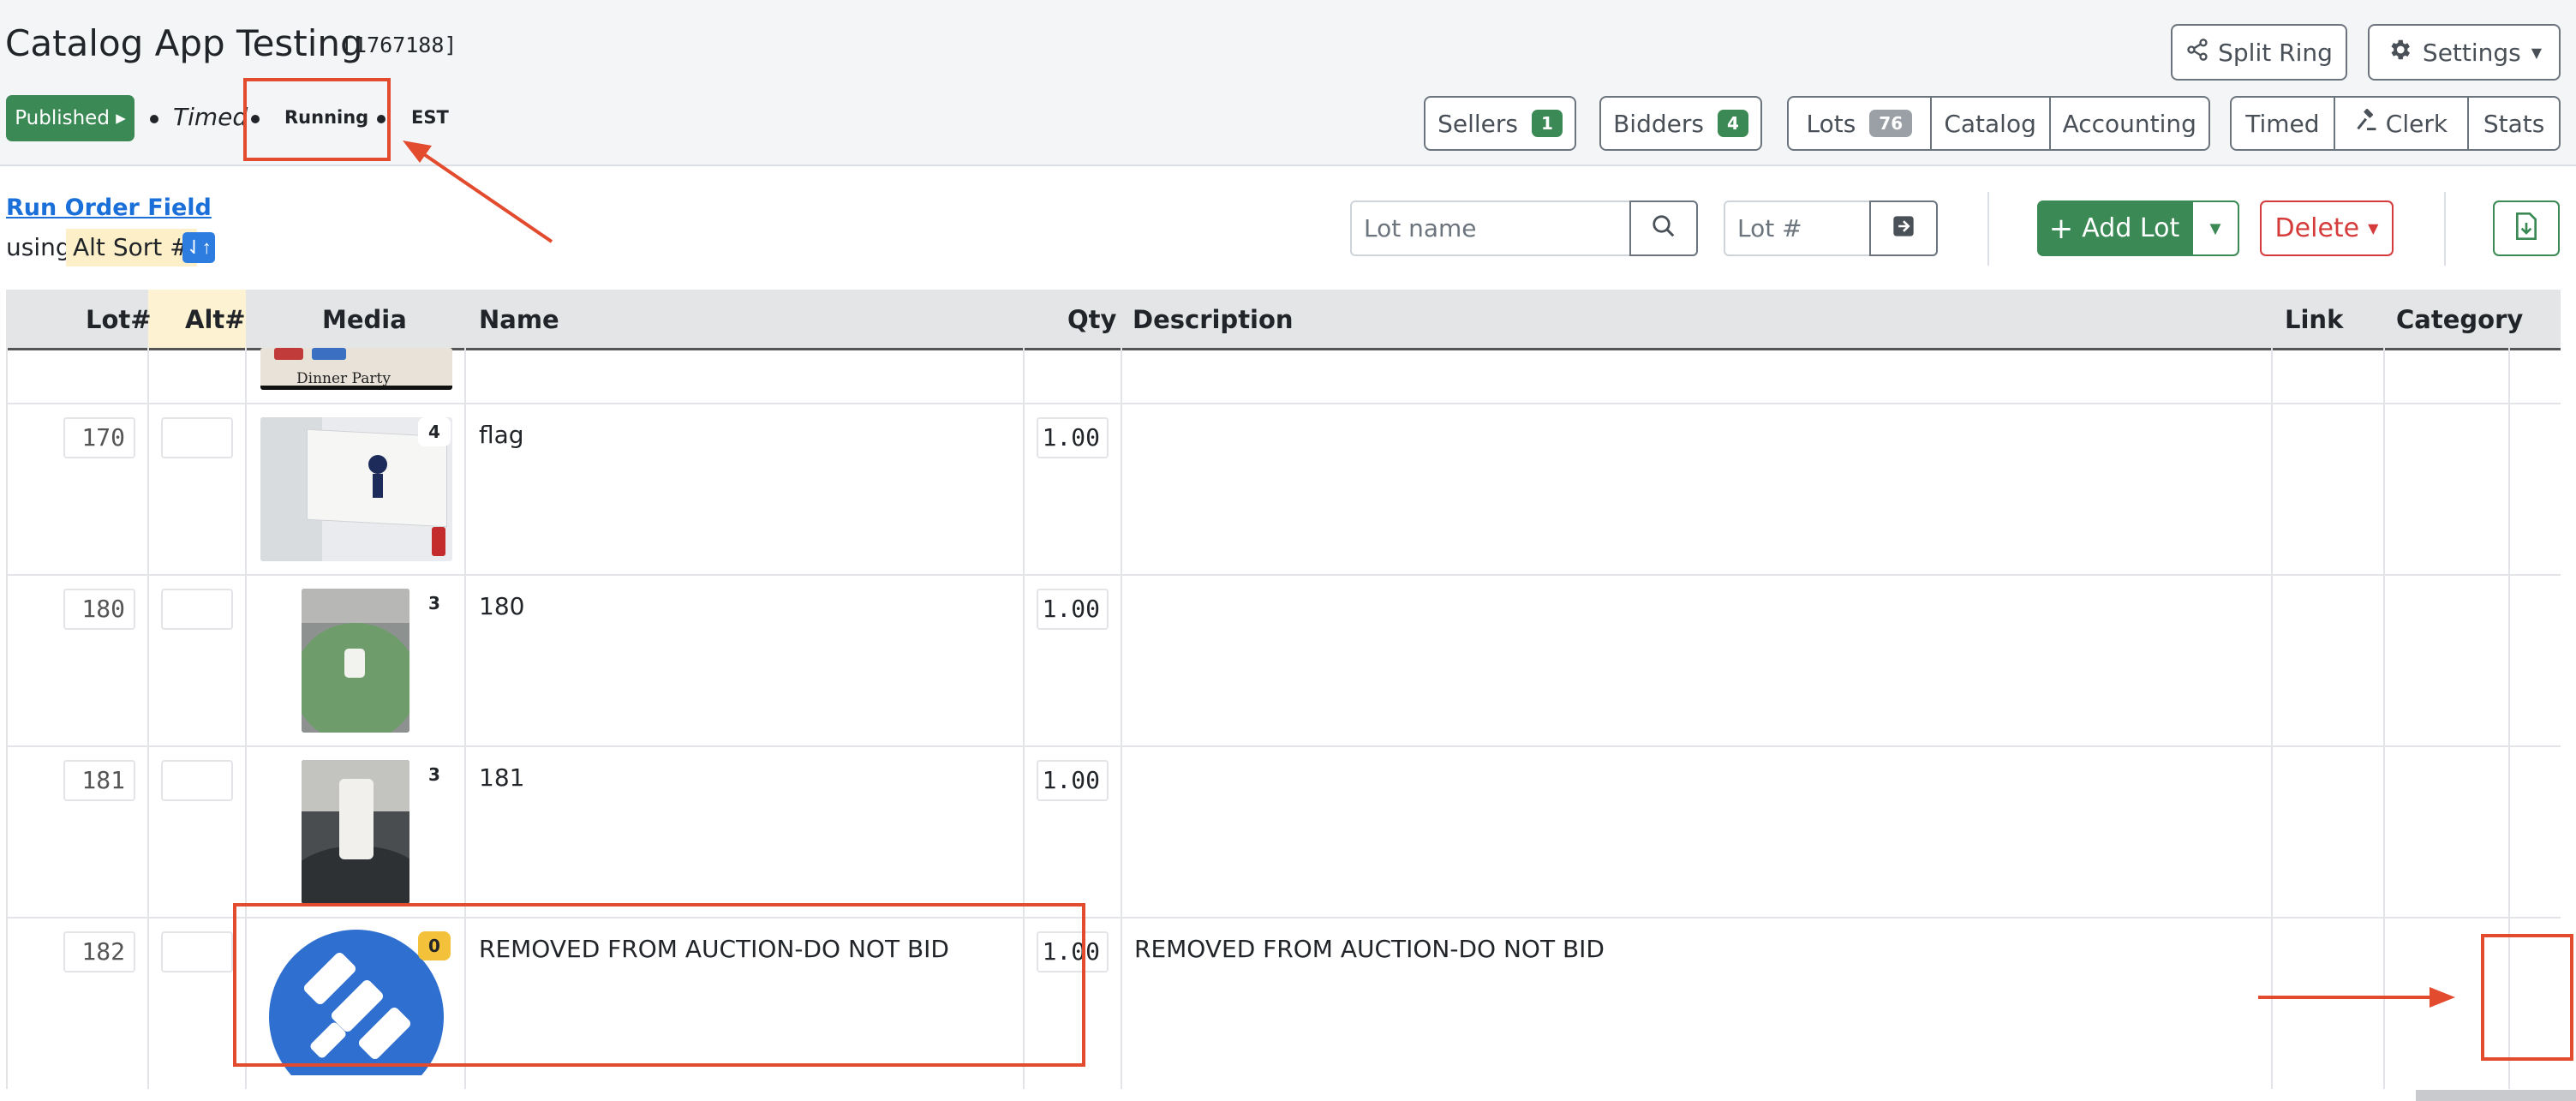 This screenshot has height=1101, width=2576. I want to click on plus-icon: +, so click(2061, 228).